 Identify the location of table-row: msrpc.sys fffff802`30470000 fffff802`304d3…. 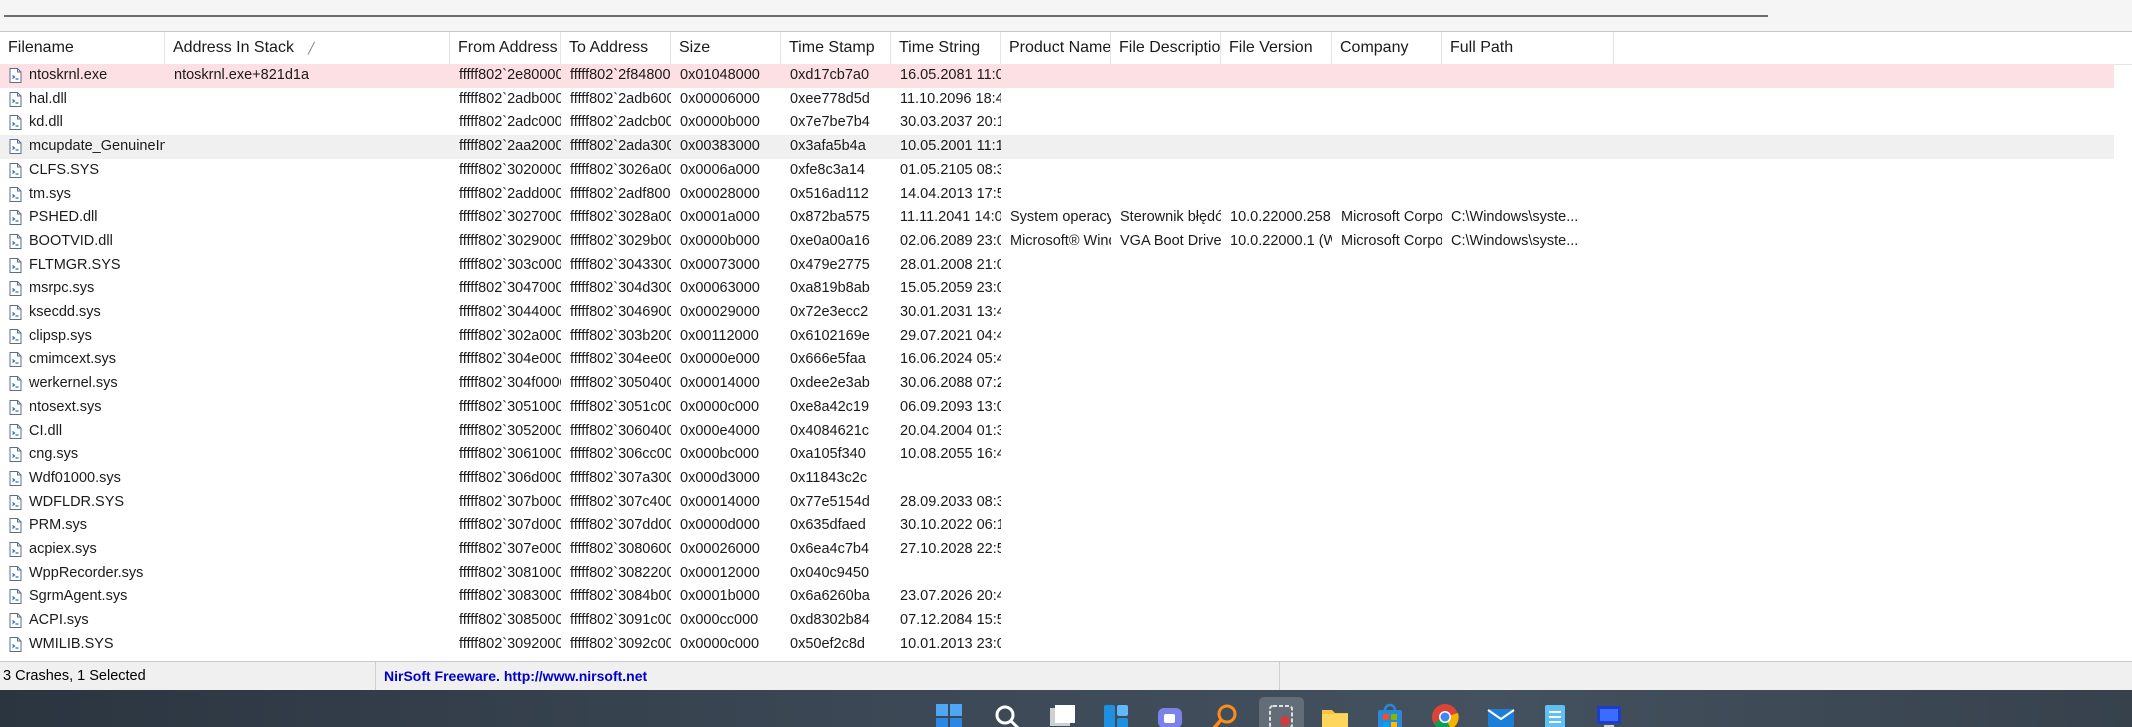
(1066, 289).